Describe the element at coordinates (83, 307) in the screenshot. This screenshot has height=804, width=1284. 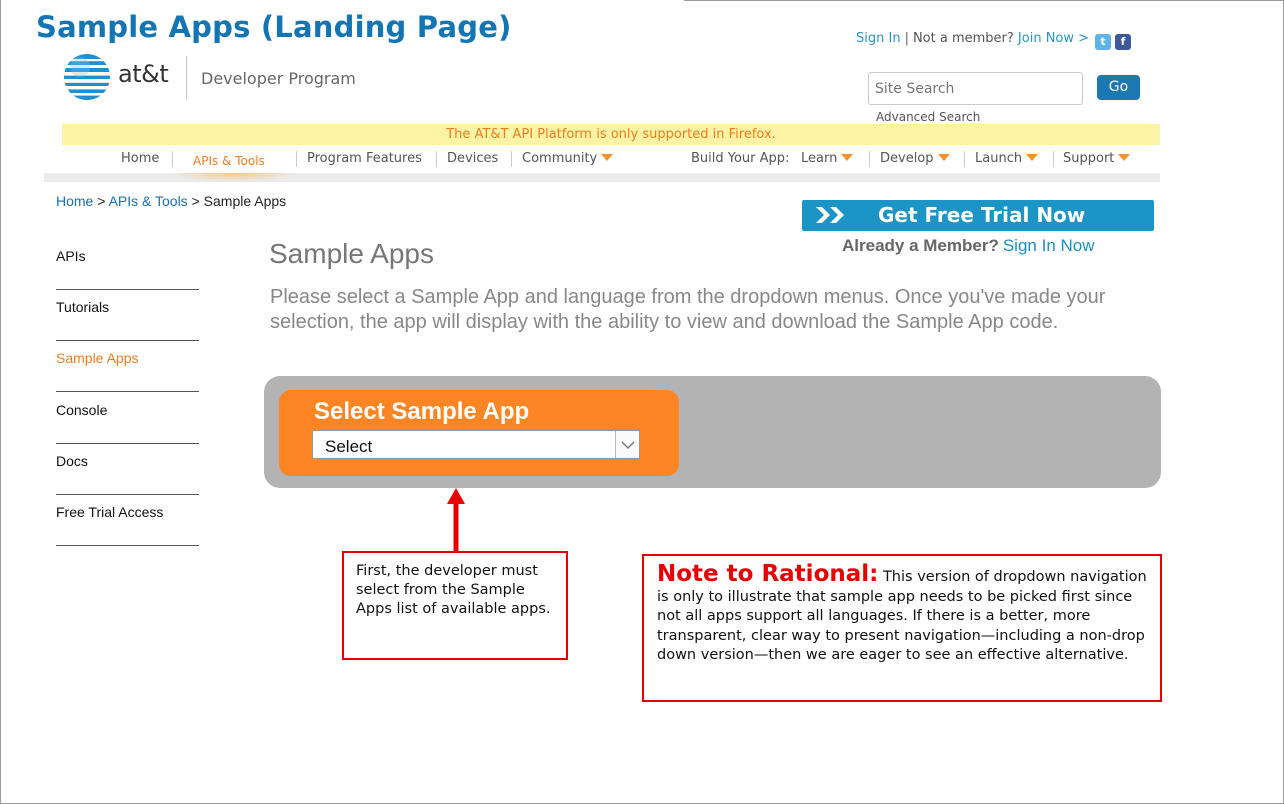
I see `sidebar-item-label: Tutorials` at that location.